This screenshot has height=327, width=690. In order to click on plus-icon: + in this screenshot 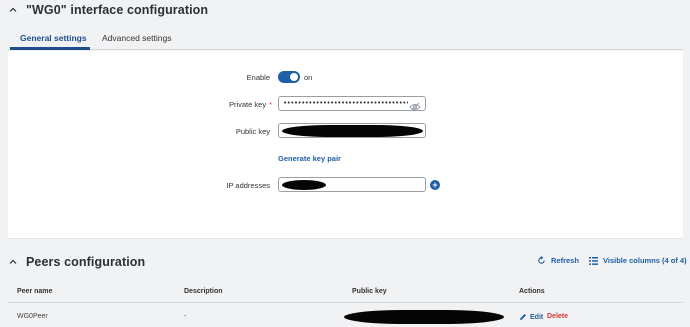, I will do `click(435, 185)`.